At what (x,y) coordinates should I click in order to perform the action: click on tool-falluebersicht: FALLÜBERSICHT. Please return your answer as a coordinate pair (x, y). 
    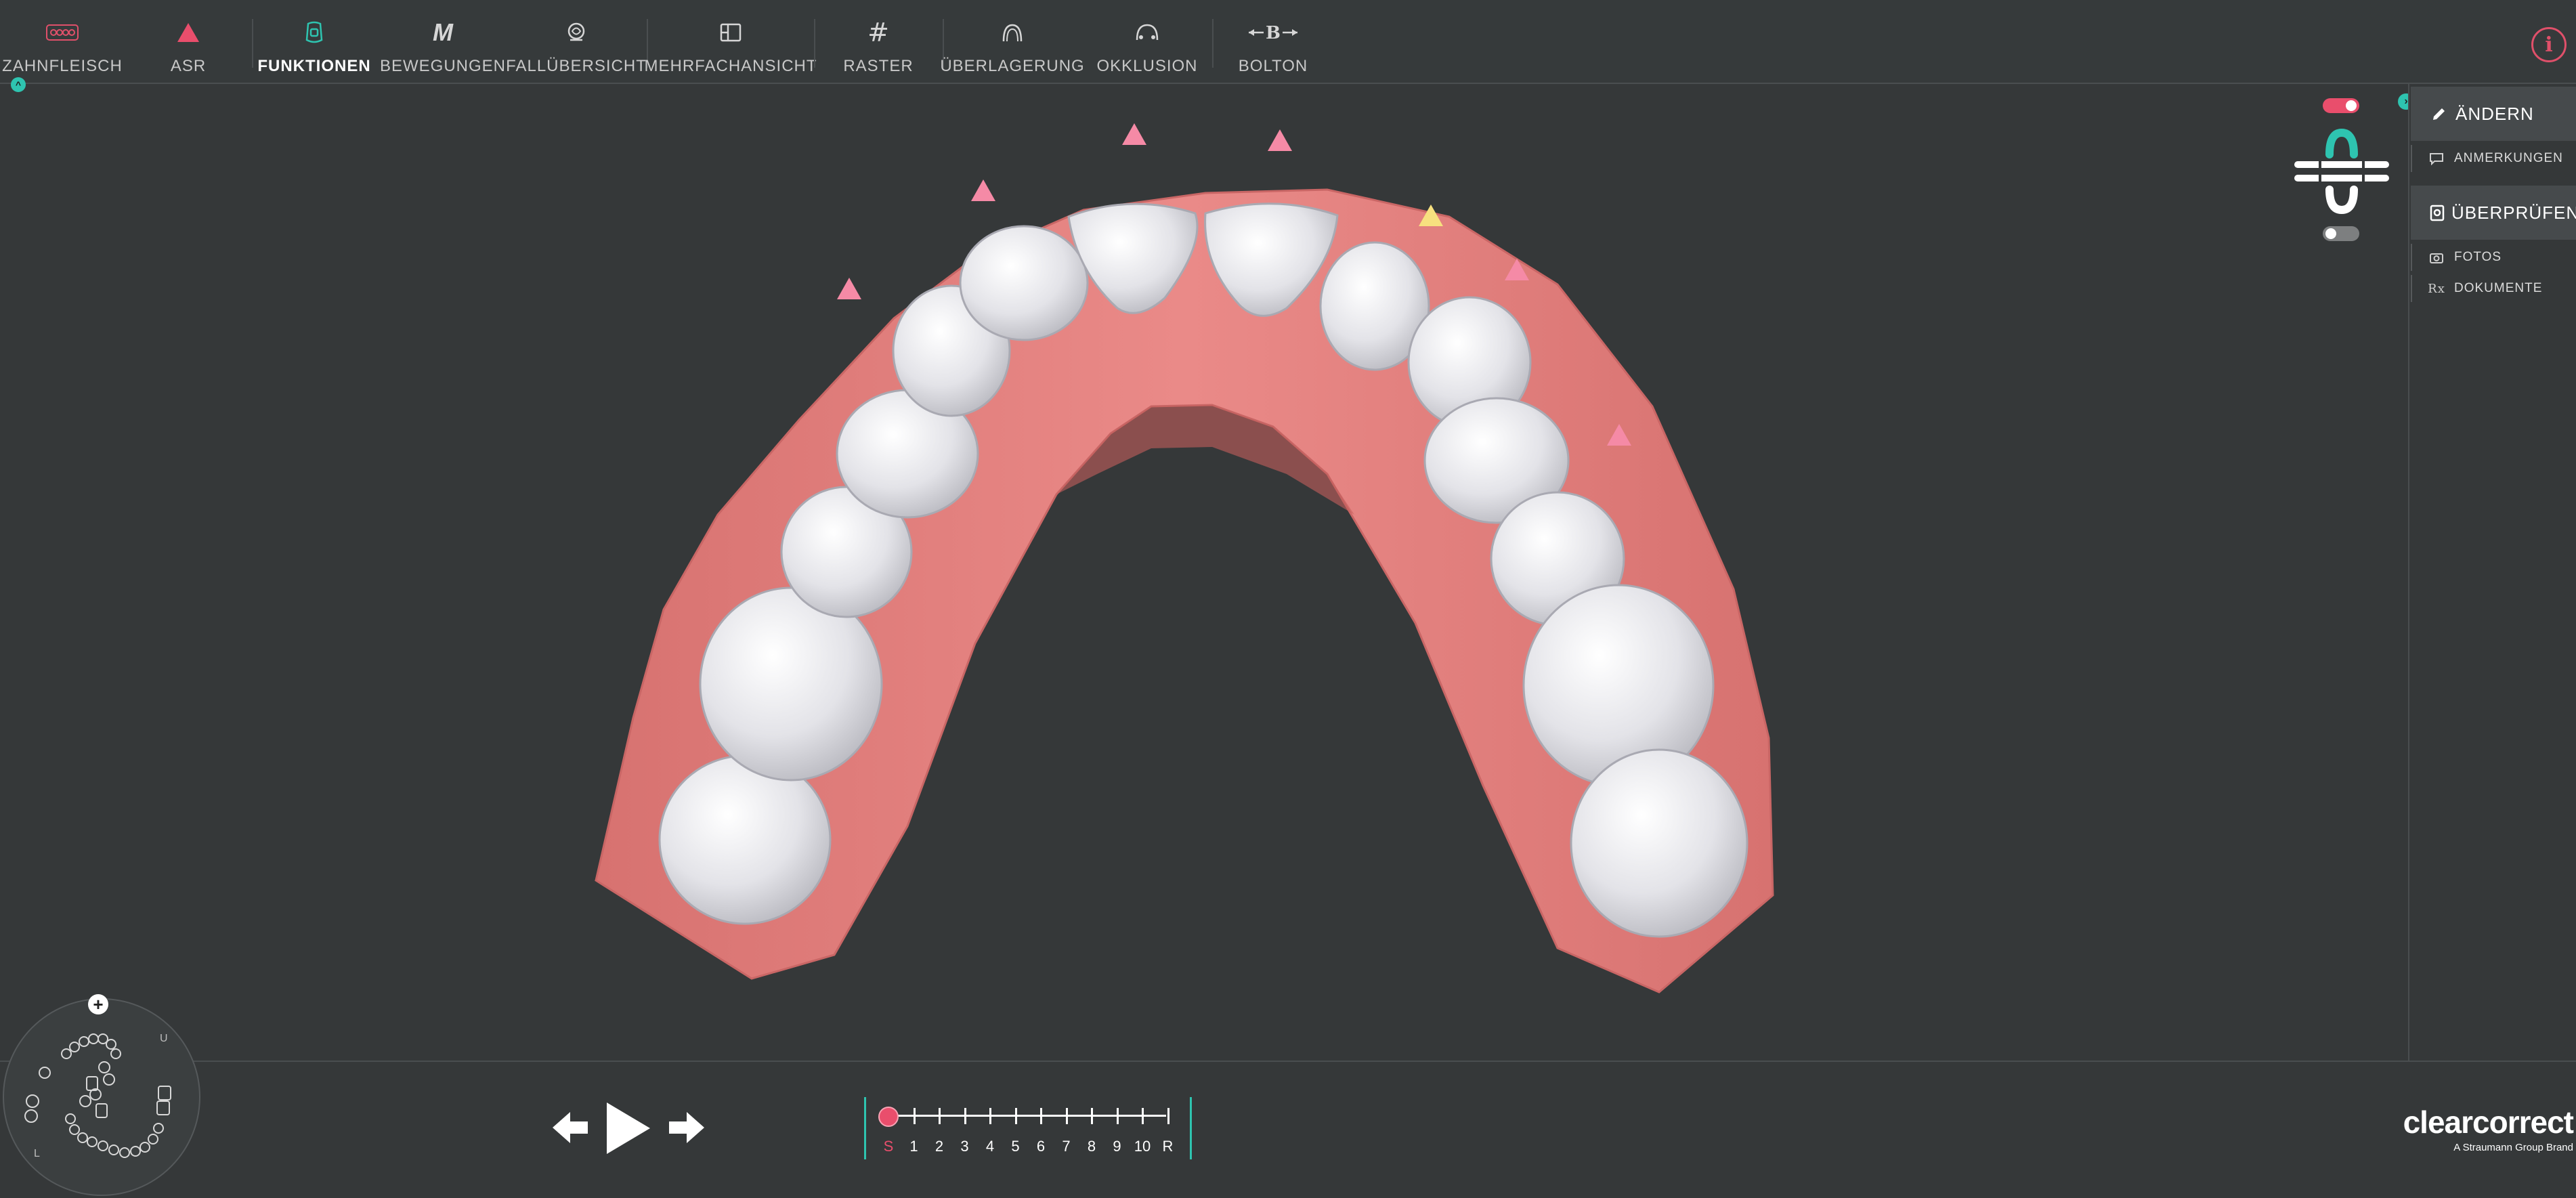
    Looking at the image, I should click on (576, 41).